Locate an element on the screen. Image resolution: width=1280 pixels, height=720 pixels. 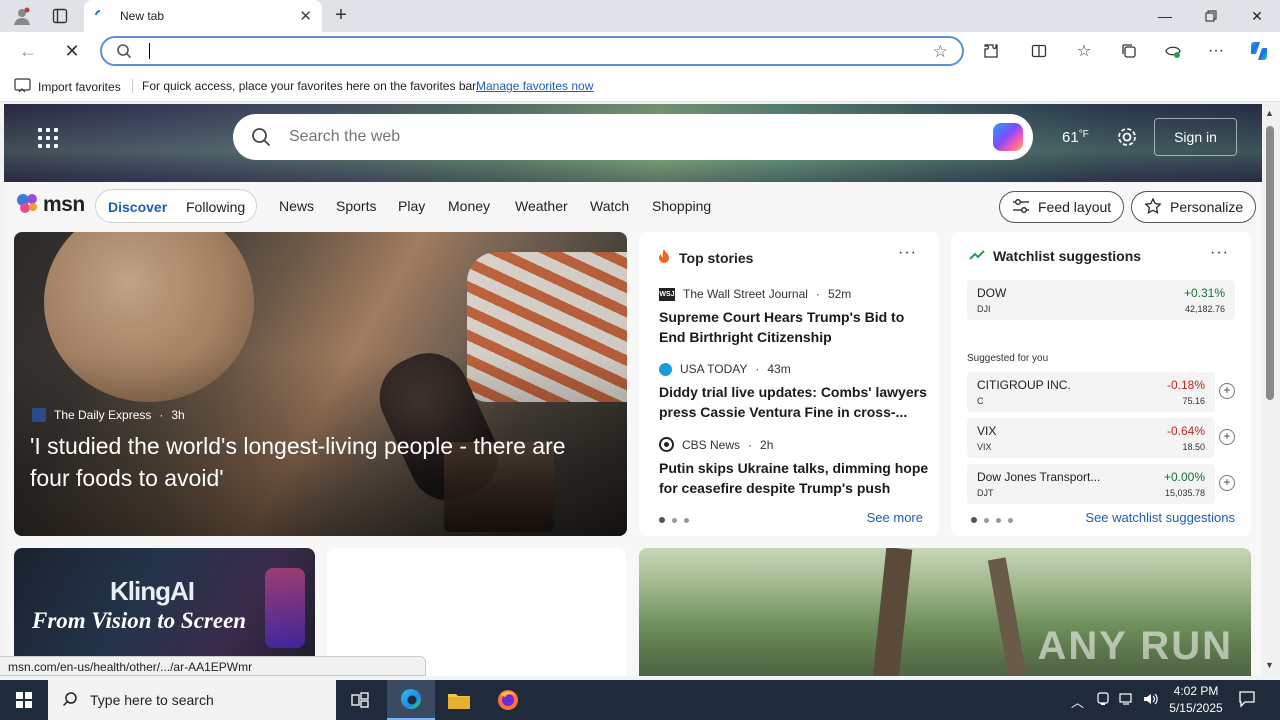
story-source: CBS News is located at coordinates (711, 444).